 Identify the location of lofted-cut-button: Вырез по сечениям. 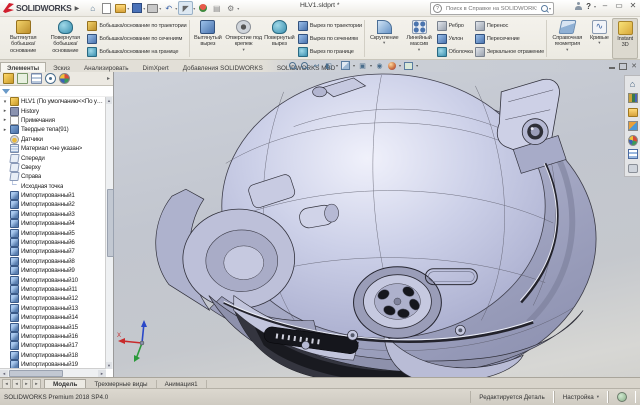
(329, 38).